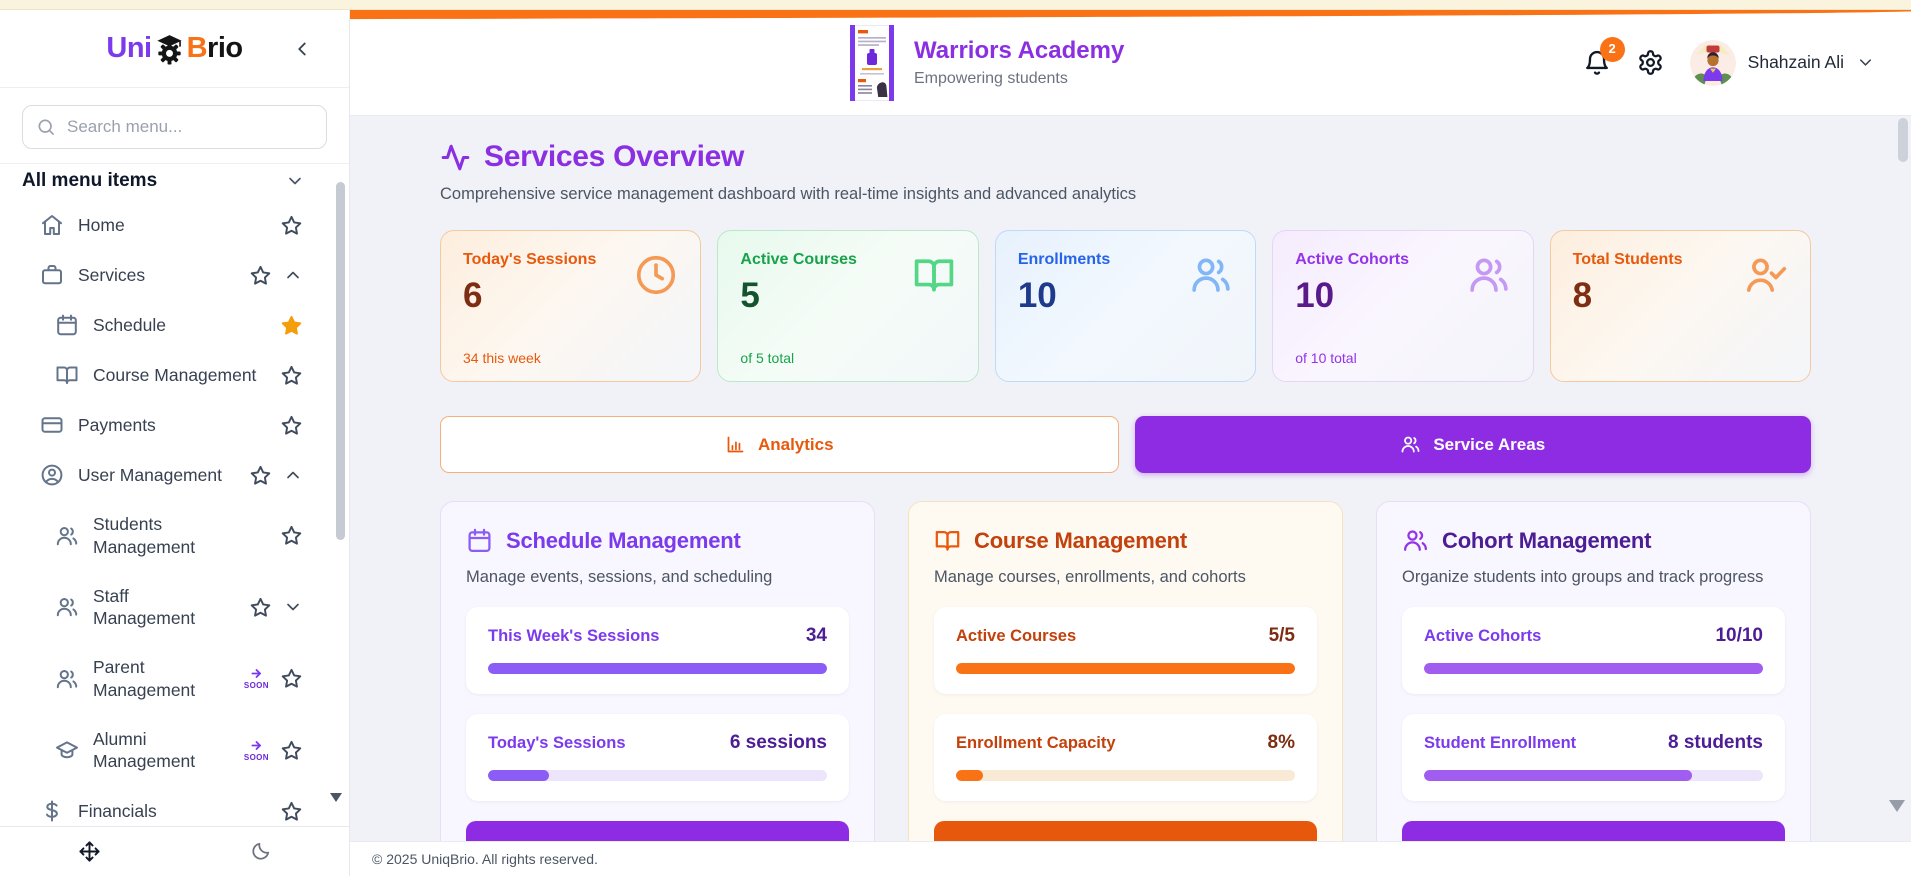  I want to click on user-circle-icon, so click(52, 475).